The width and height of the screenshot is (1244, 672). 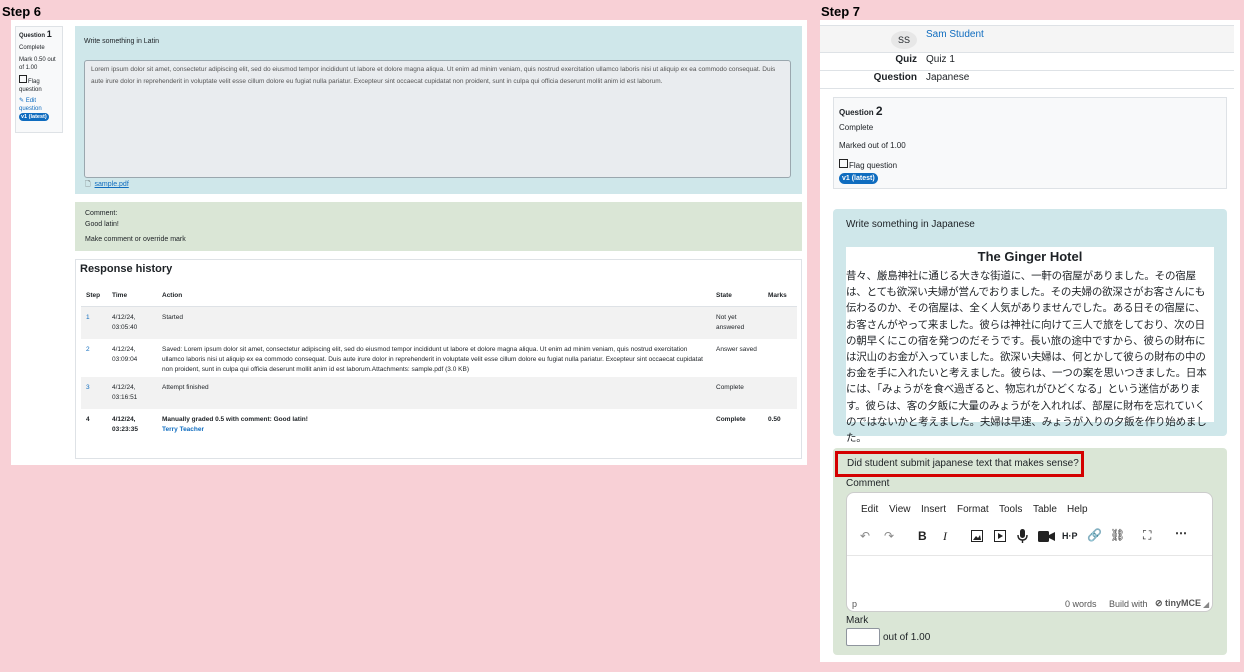 I want to click on build-with-text: Build with, so click(x=1128, y=604).